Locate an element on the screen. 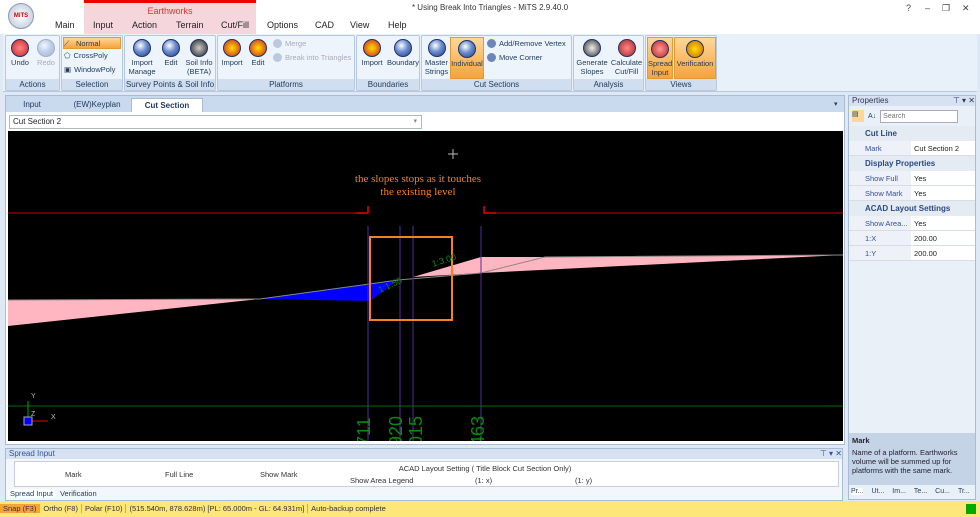 The height and width of the screenshot is (517, 980). undo-label: Undo is located at coordinates (20, 62).